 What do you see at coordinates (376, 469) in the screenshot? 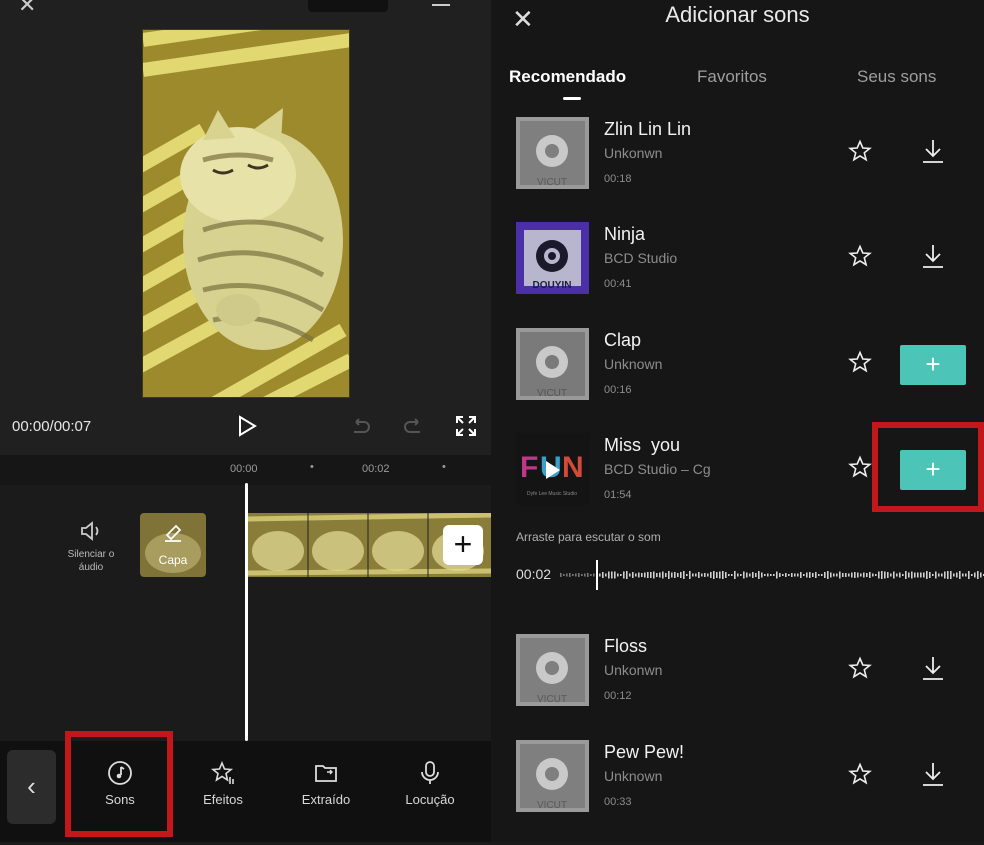
I see `ruler-tick: 00:02` at bounding box center [376, 469].